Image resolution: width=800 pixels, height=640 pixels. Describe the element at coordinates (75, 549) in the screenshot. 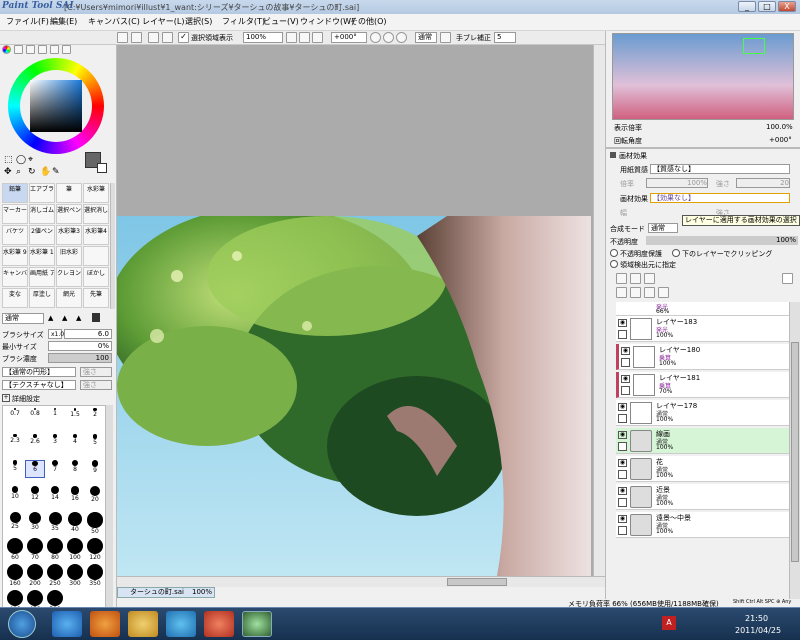

I see `size-preset: 100` at that location.